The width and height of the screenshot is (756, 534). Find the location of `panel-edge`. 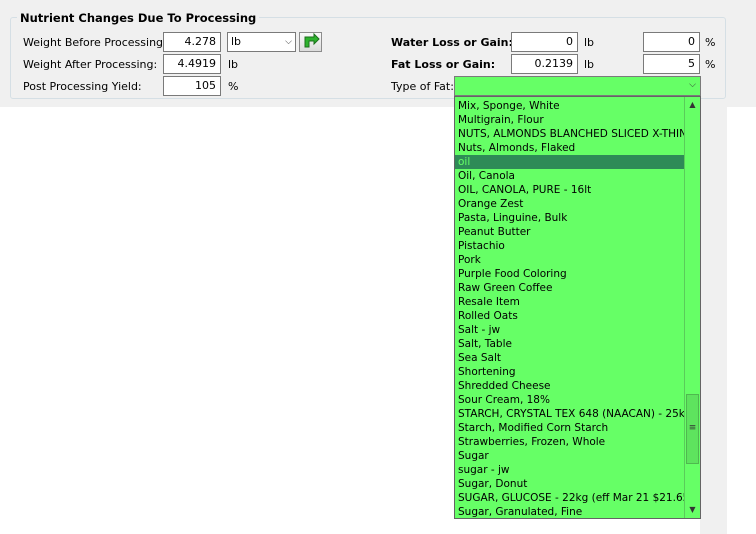

panel-edge is located at coordinates (713, 320).